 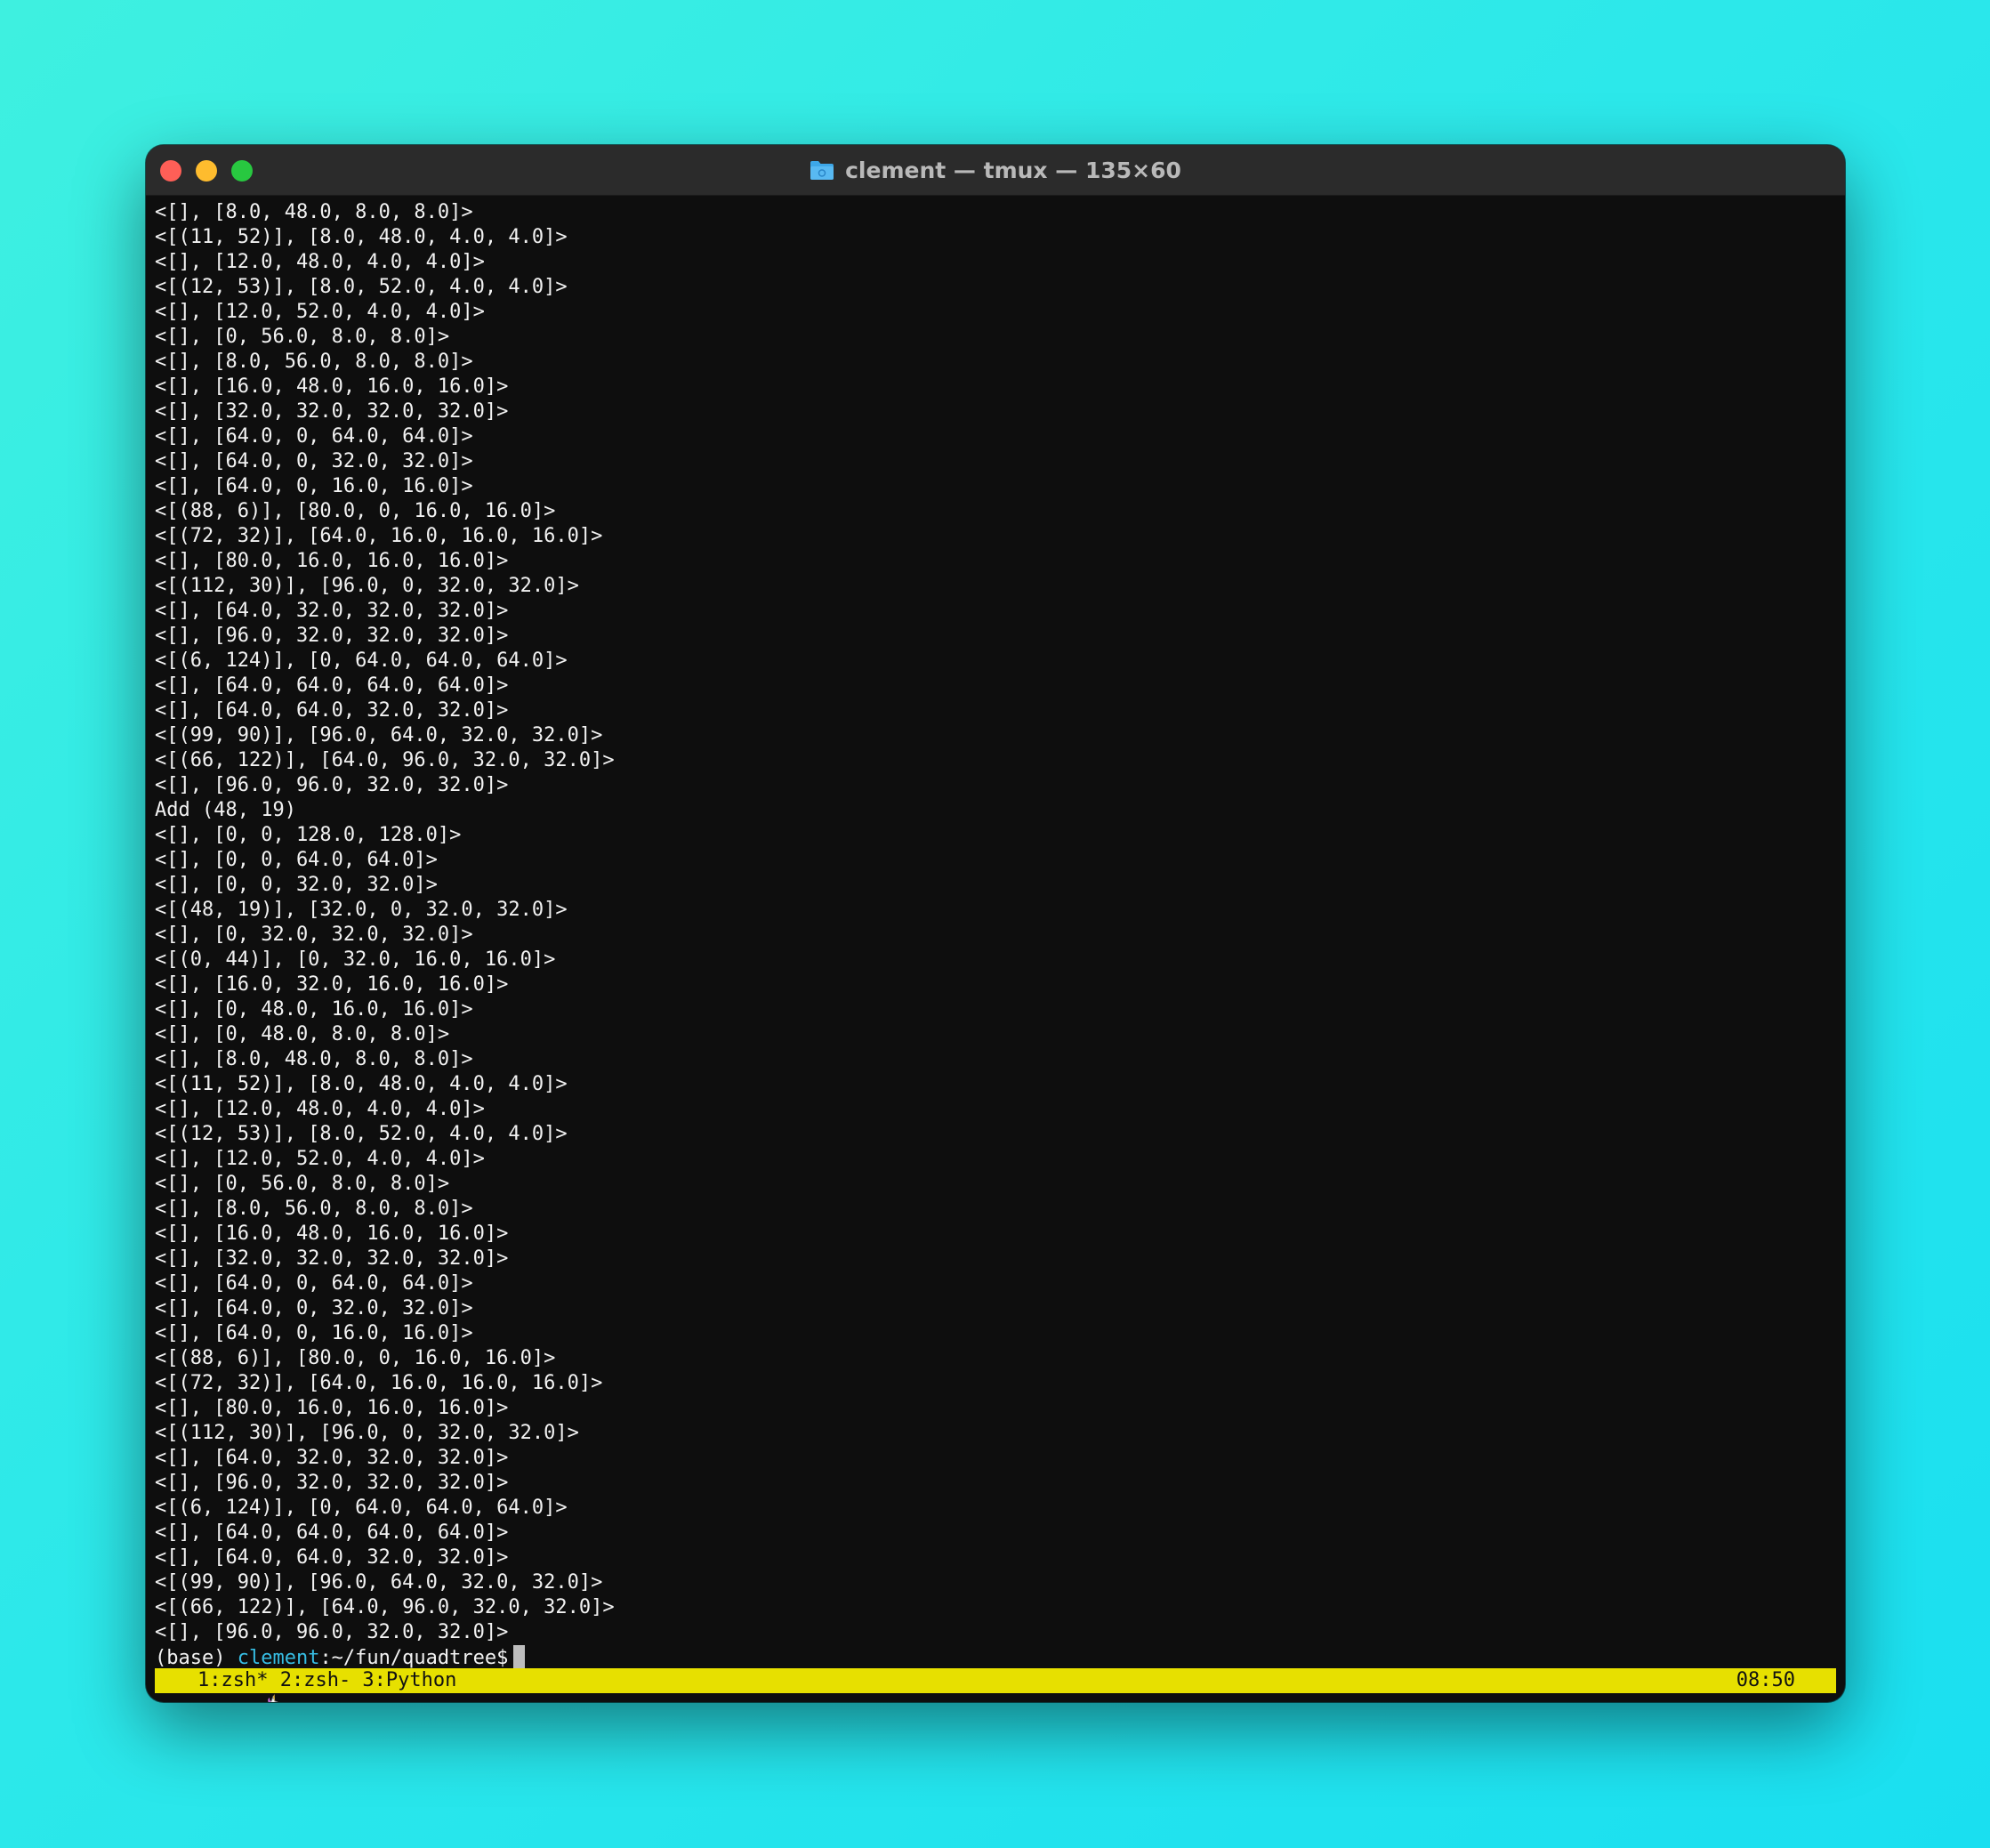 I want to click on terminal-line: <[], [0, 48.0, 8.0, 8.0]>, so click(x=302, y=1034).